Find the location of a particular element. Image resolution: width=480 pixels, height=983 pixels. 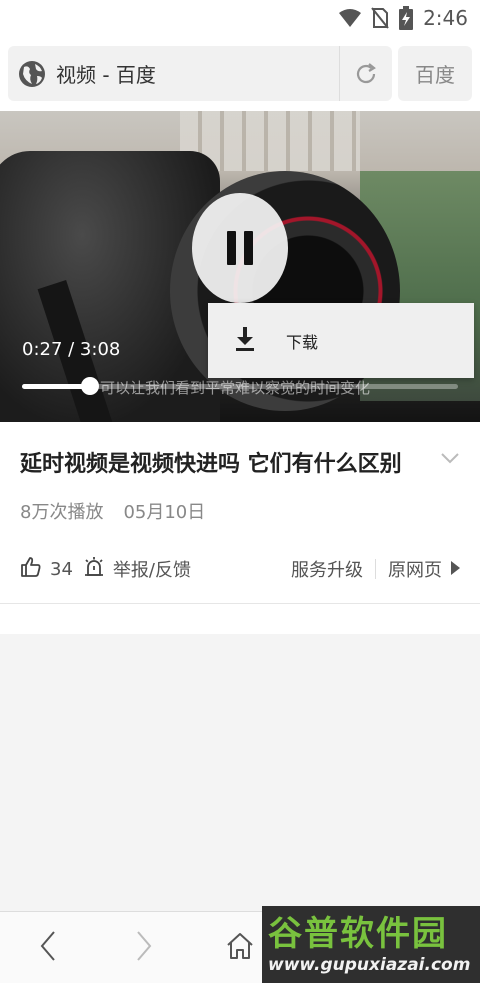

video-progress-knob is located at coordinates (89, 386).